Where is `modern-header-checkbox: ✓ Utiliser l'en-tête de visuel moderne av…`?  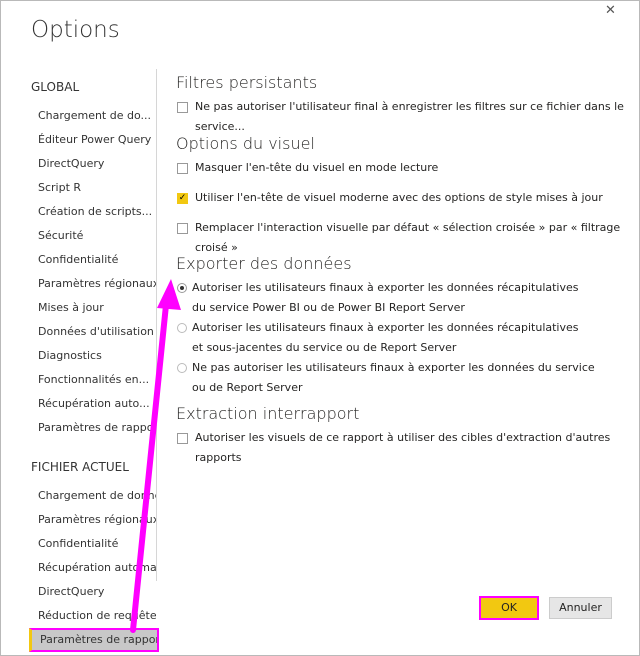
modern-header-checkbox: ✓ Utiliser l'en-tête de visuel moderne av… is located at coordinates (390, 198).